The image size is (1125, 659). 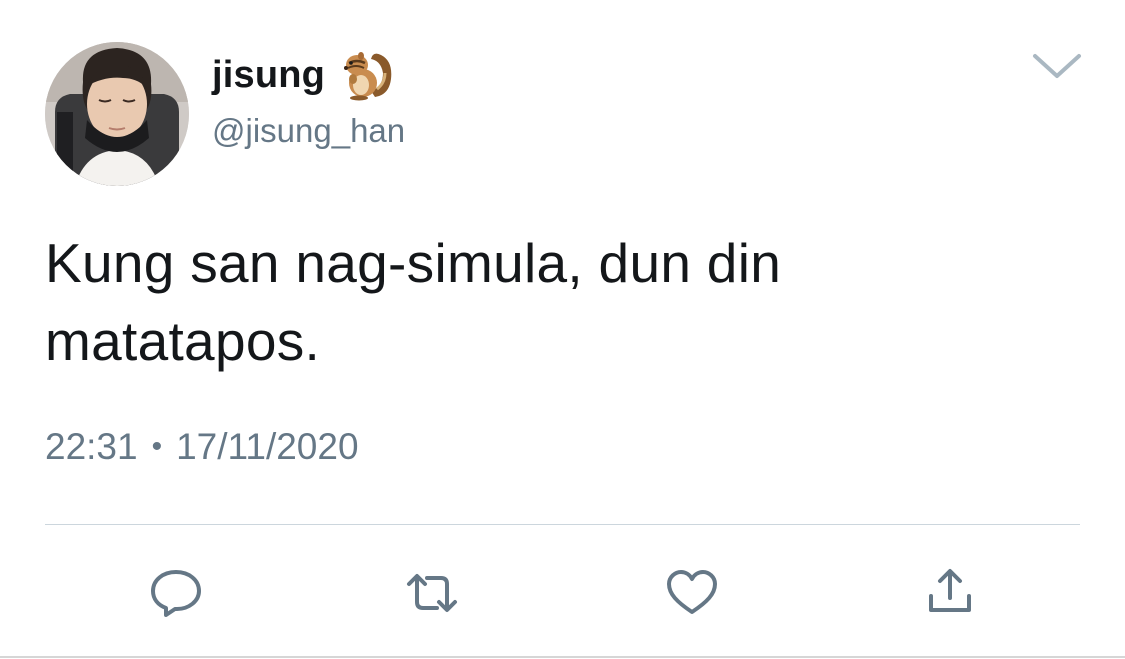 I want to click on tweet-text-line: matatapos., so click(x=183, y=341).